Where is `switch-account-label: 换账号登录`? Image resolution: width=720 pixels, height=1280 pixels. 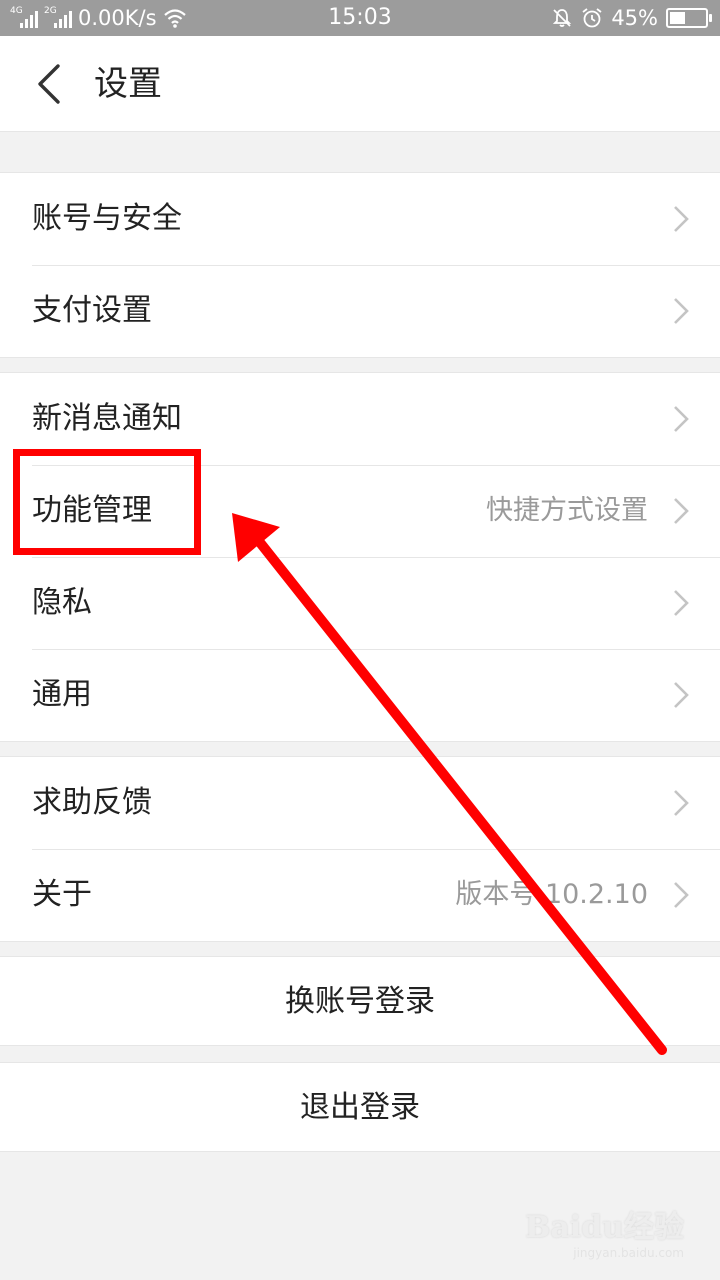 switch-account-label: 换账号登录 is located at coordinates (360, 1001).